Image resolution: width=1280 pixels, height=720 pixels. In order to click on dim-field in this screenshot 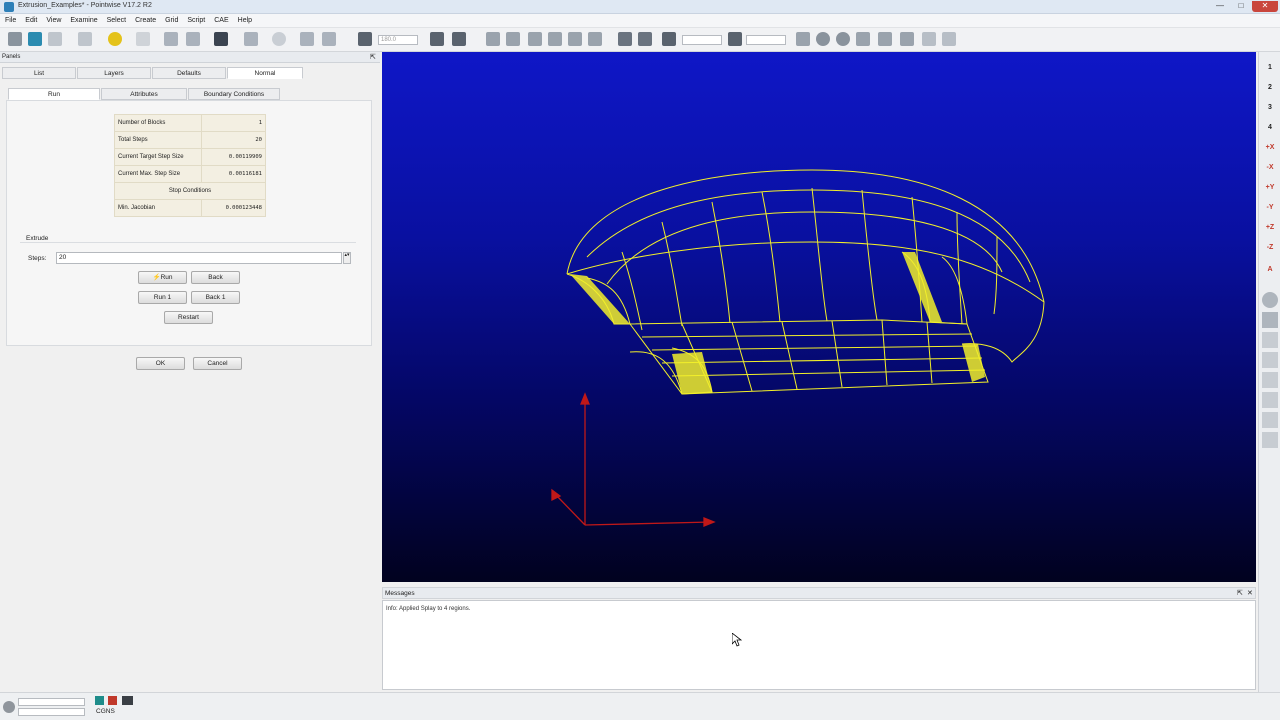, I will do `click(766, 40)`.